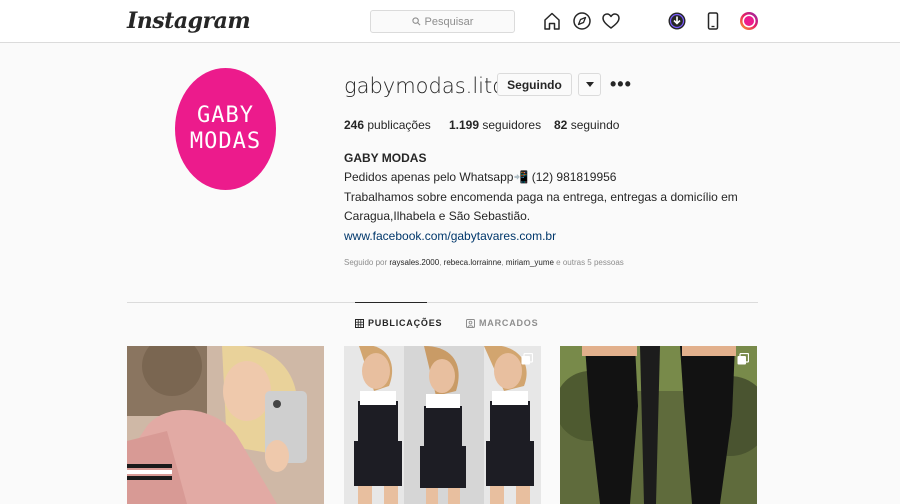 The width and height of the screenshot is (900, 504). Describe the element at coordinates (225, 141) in the screenshot. I see `logo-line-2: MODAS` at that location.